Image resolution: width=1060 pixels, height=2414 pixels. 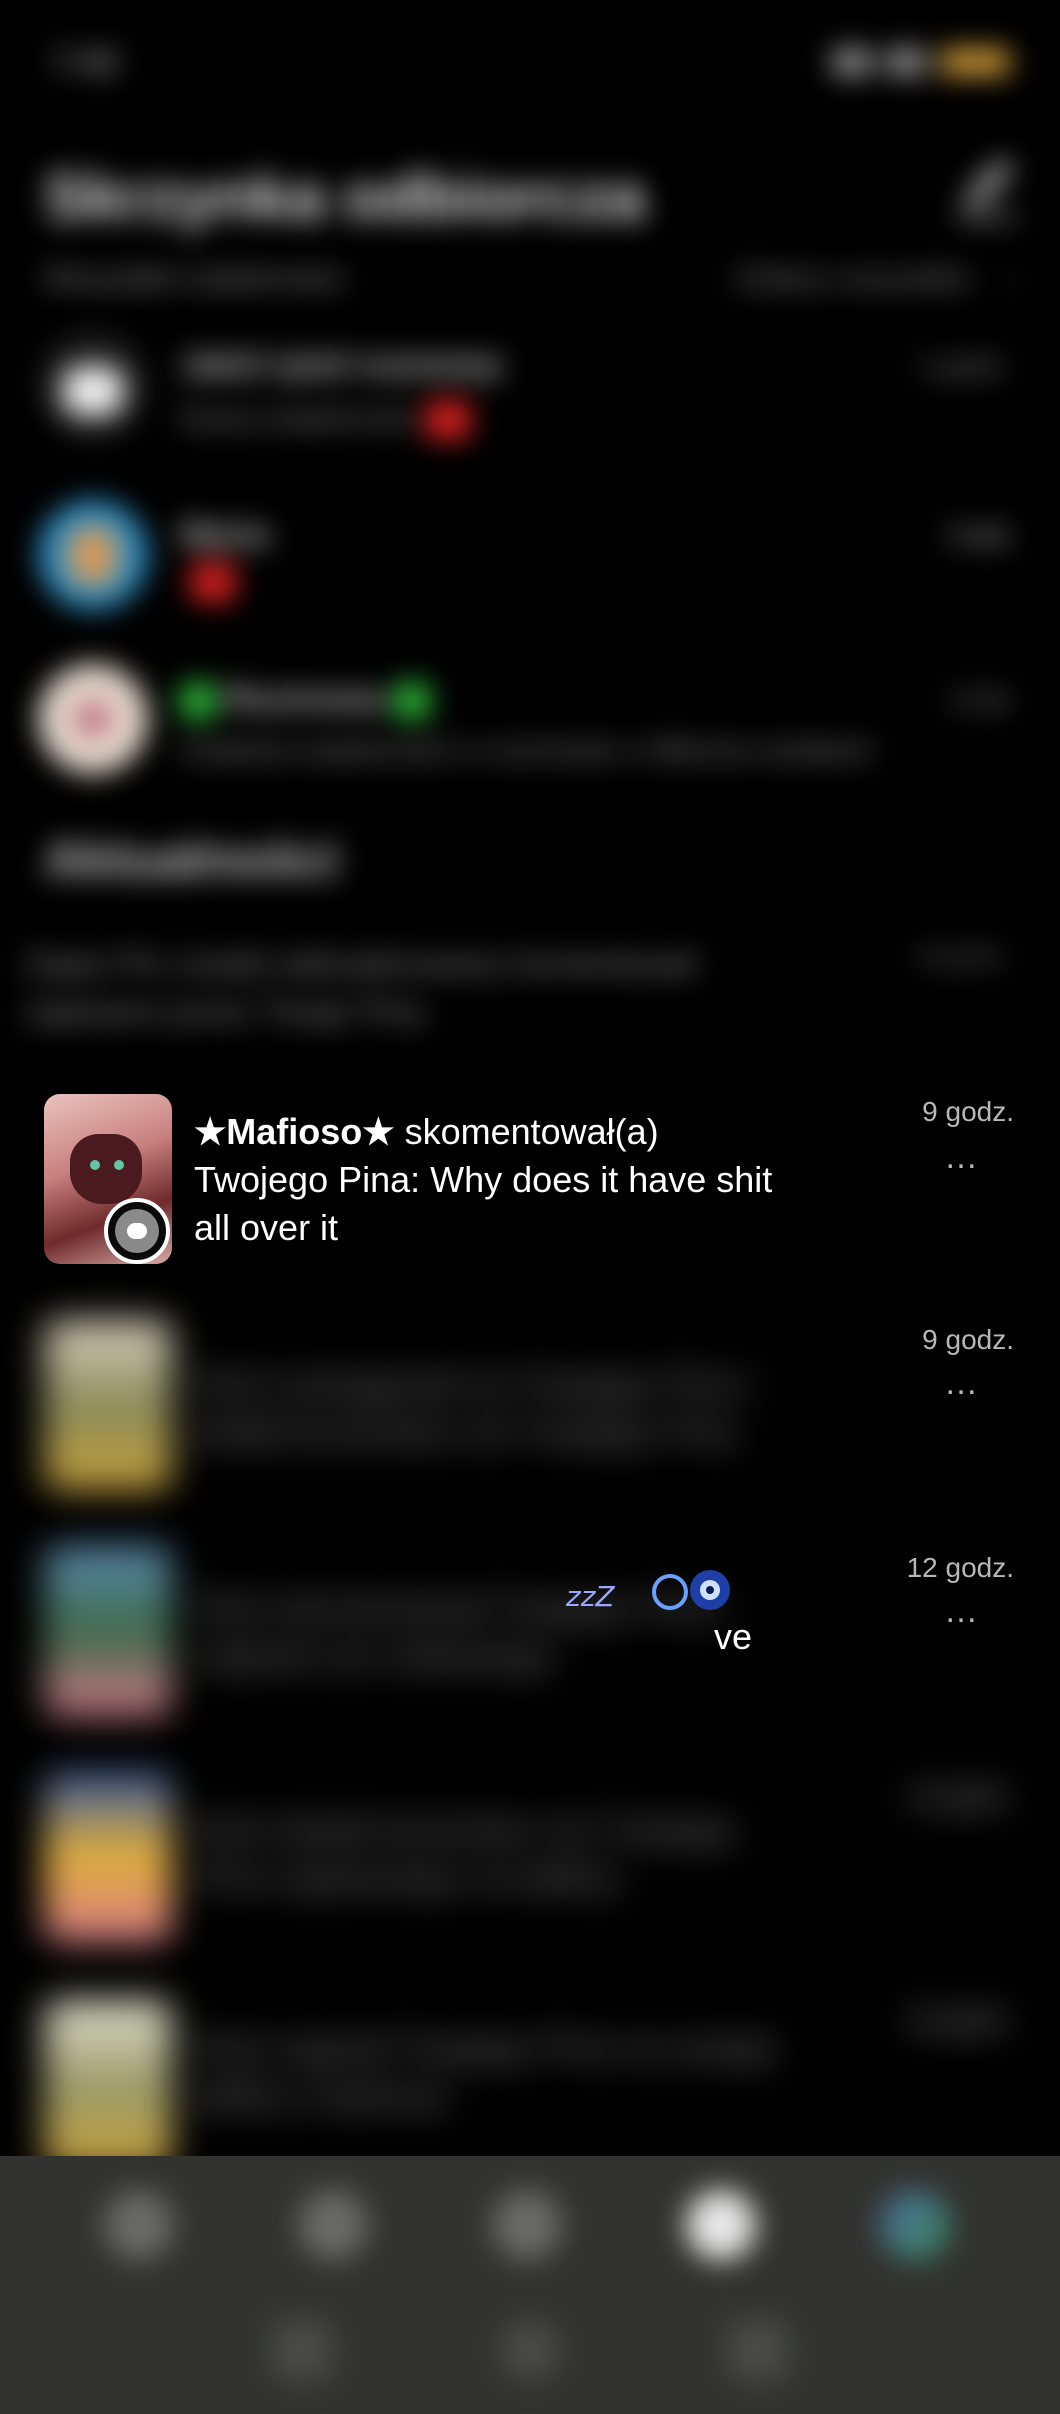 What do you see at coordinates (964, 365) in the screenshot?
I see `message-time: 1 godz.` at bounding box center [964, 365].